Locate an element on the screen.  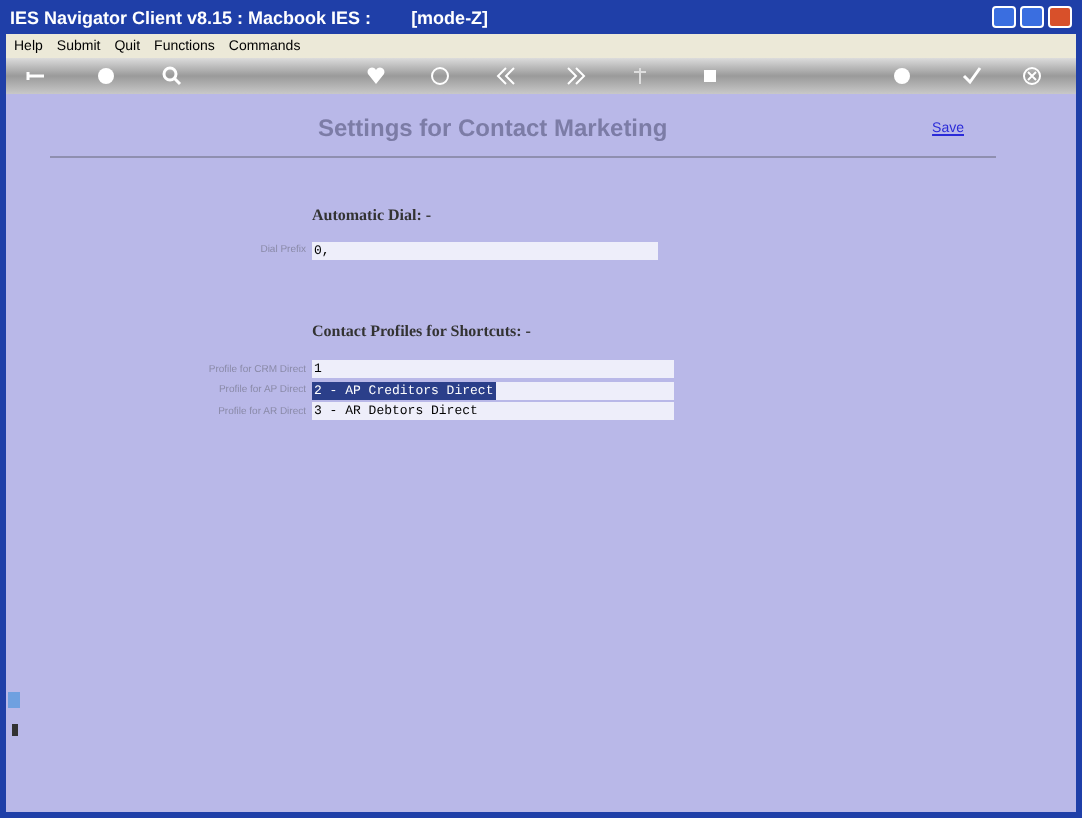
rewind-icon is located at coordinates (506, 76).